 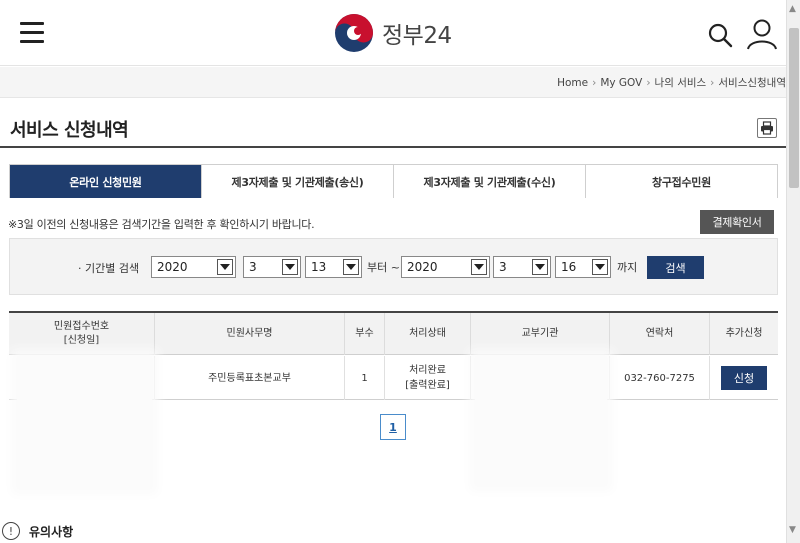 What do you see at coordinates (172, 267) in the screenshot?
I see `from-year-value: 2020` at bounding box center [172, 267].